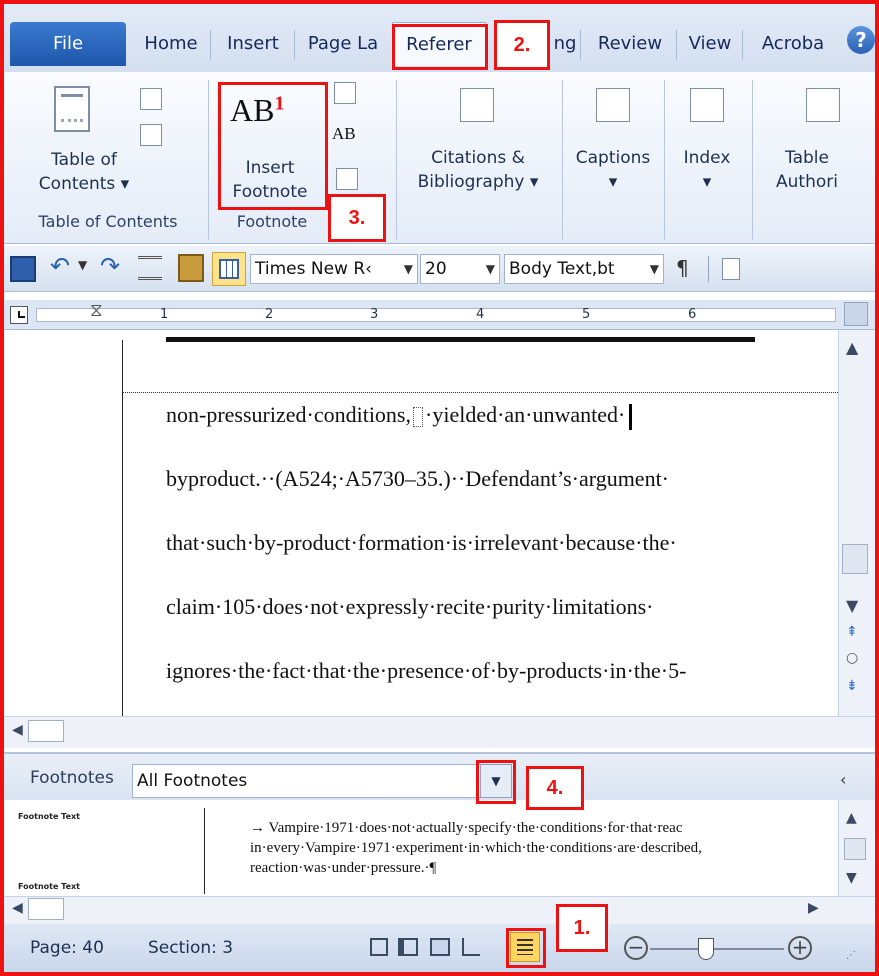 The image size is (879, 976). Describe the element at coordinates (526, 948) in the screenshot. I see `draft-view-highlight` at that location.